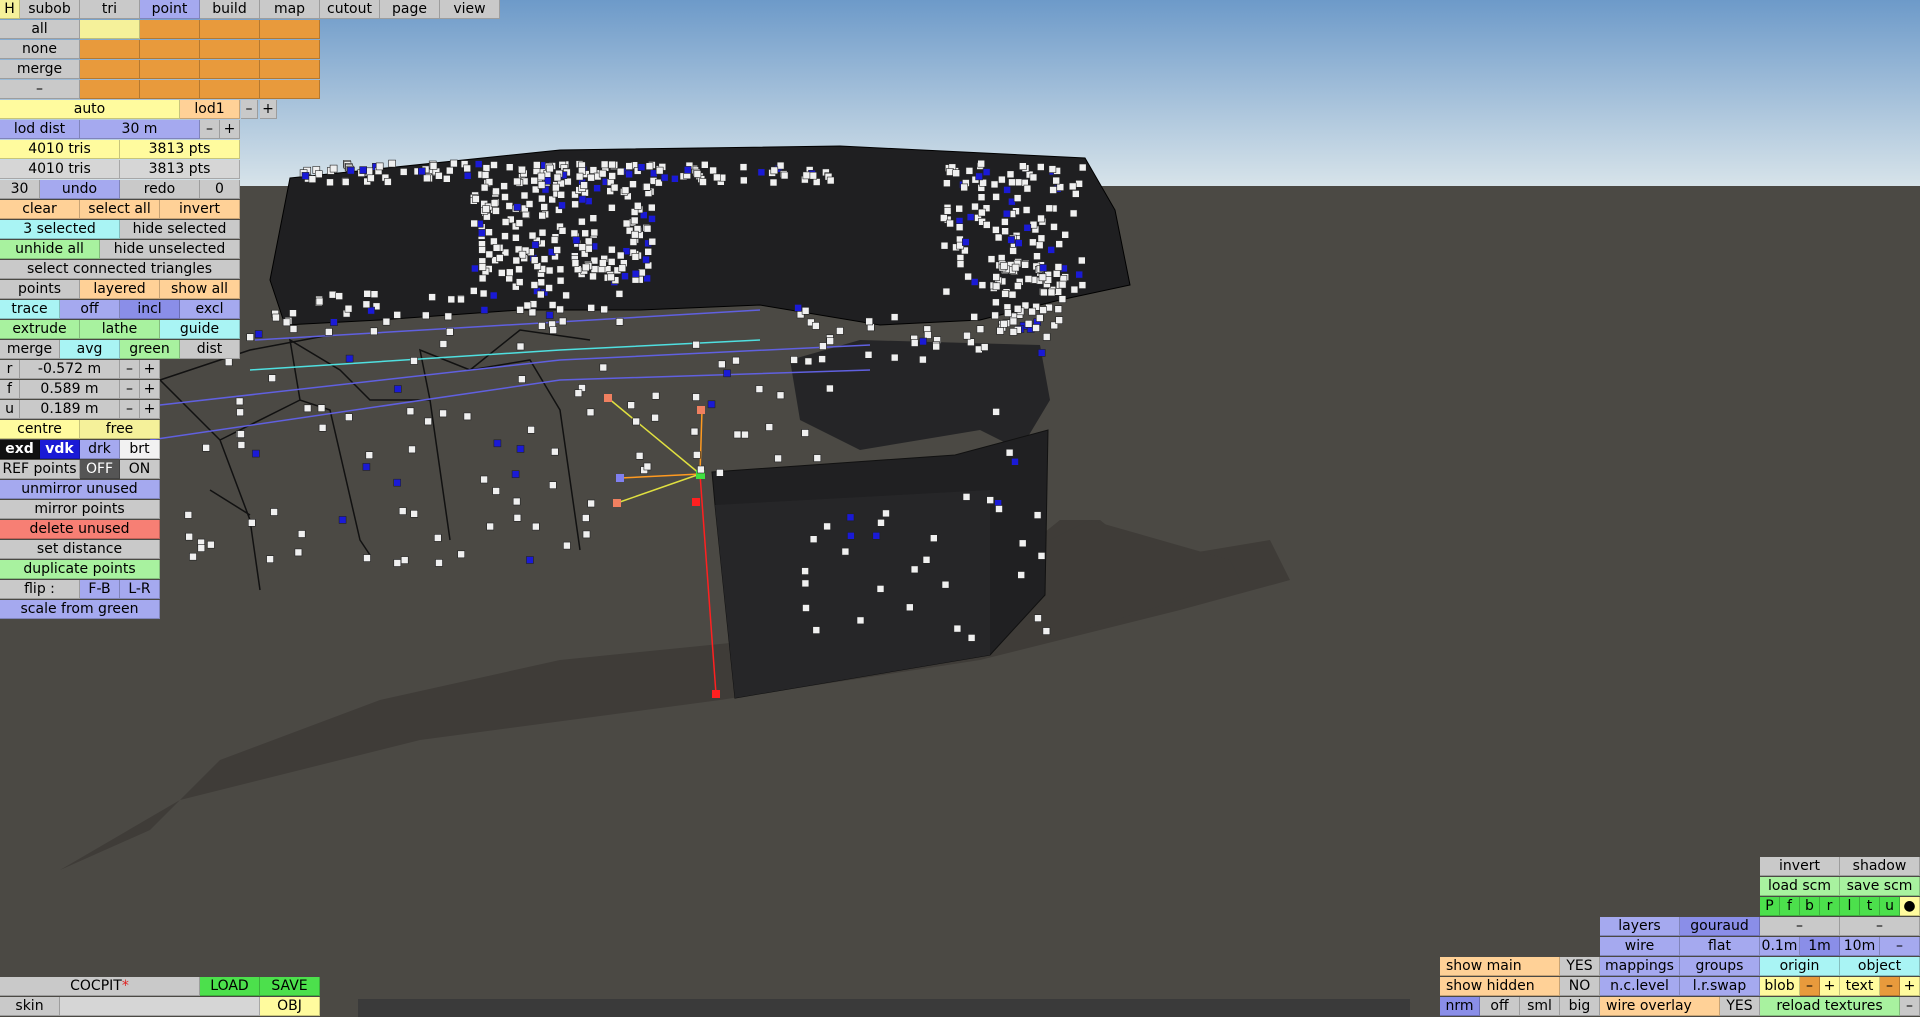  Describe the element at coordinates (1850, 906) in the screenshot. I see `view-l-button: l` at that location.